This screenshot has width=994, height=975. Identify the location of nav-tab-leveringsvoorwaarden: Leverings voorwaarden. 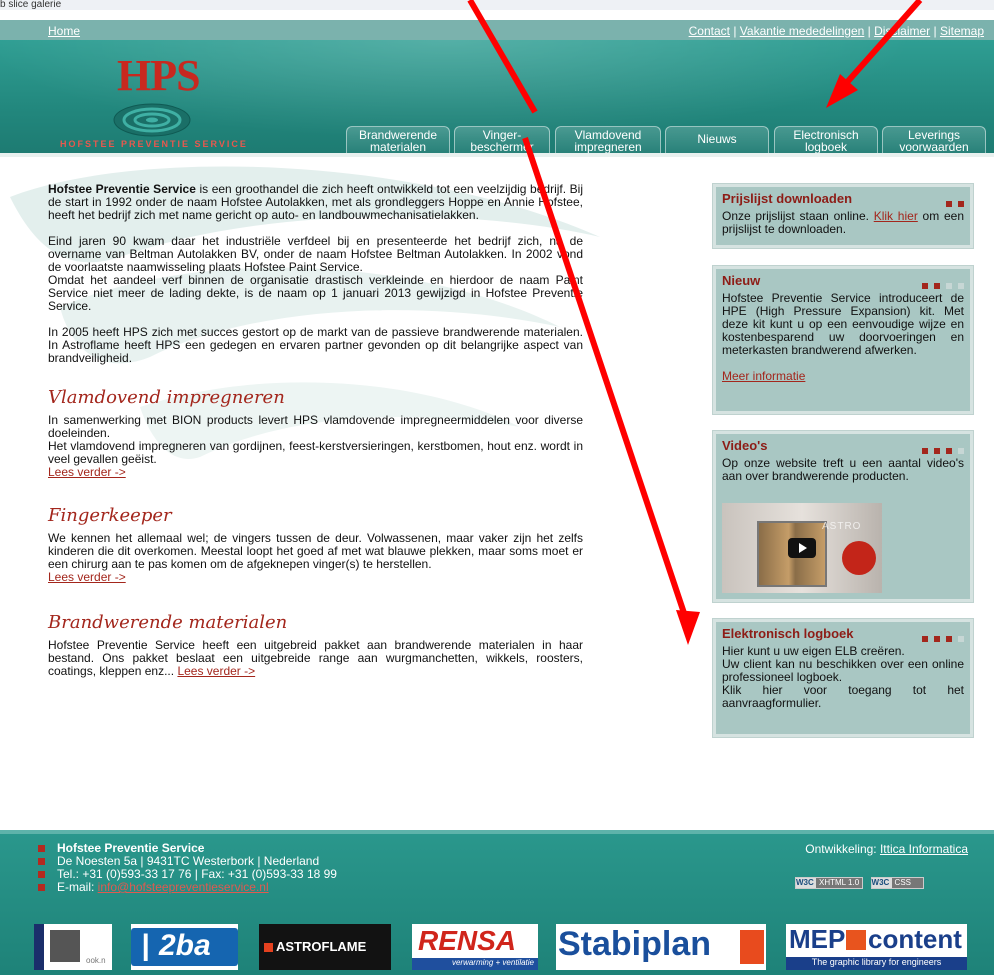
(934, 139).